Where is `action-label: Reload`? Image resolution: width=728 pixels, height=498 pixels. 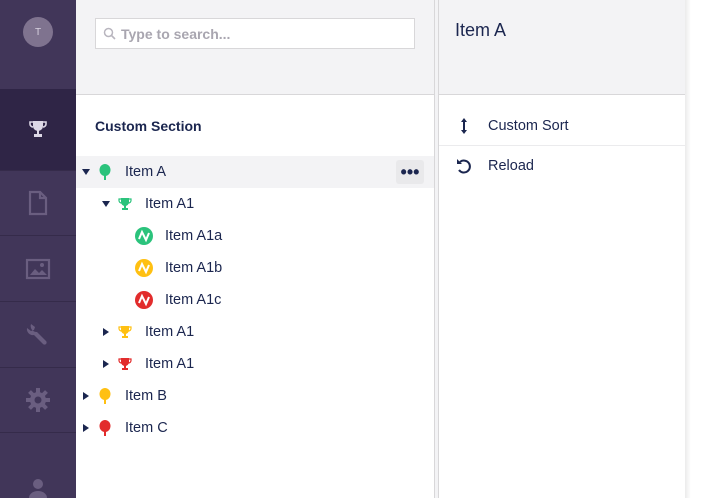
action-label: Reload is located at coordinates (511, 165).